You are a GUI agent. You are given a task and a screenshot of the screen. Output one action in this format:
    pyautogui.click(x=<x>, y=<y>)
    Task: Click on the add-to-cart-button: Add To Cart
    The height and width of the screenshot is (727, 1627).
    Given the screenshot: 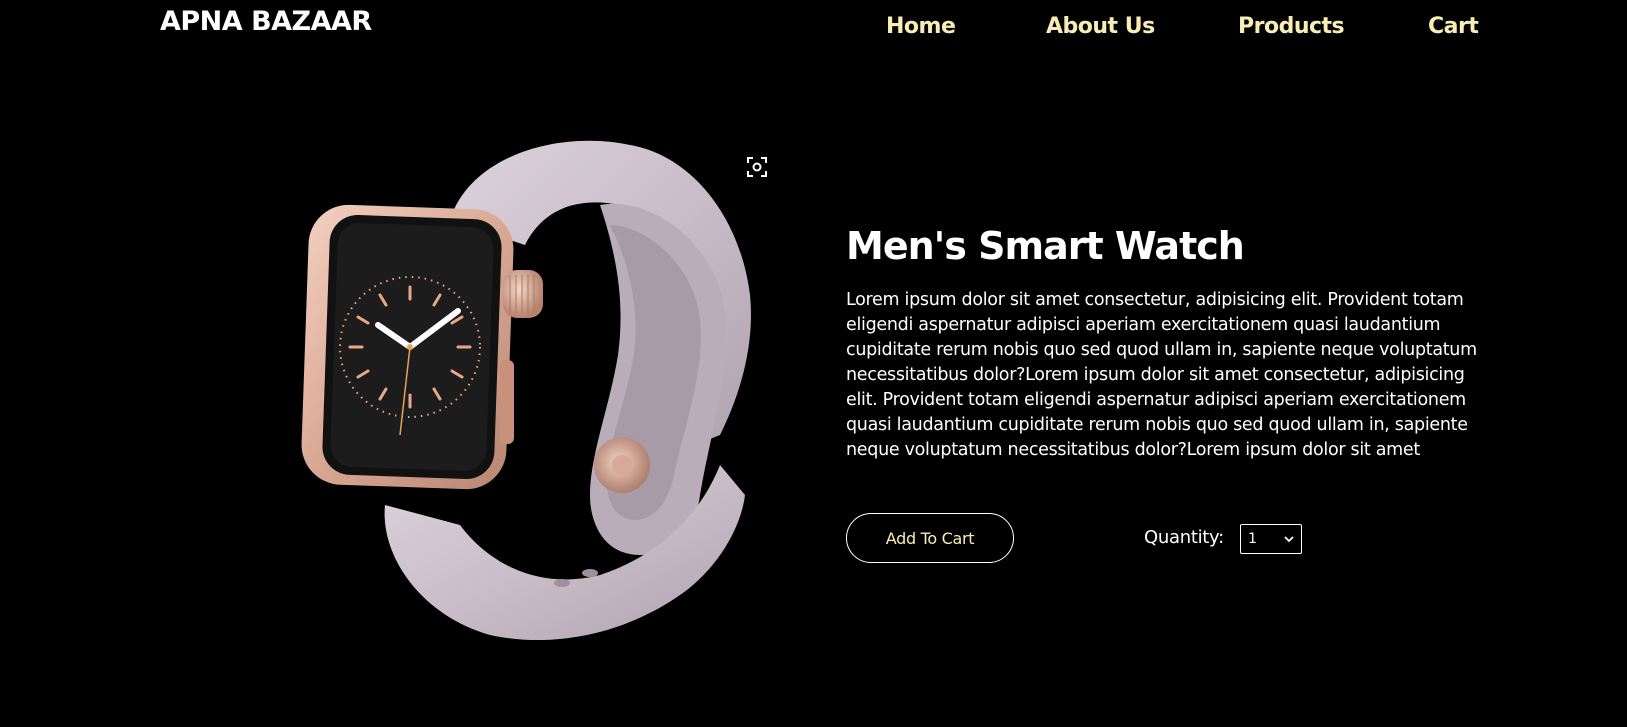 What is the action you would take?
    pyautogui.click(x=930, y=538)
    